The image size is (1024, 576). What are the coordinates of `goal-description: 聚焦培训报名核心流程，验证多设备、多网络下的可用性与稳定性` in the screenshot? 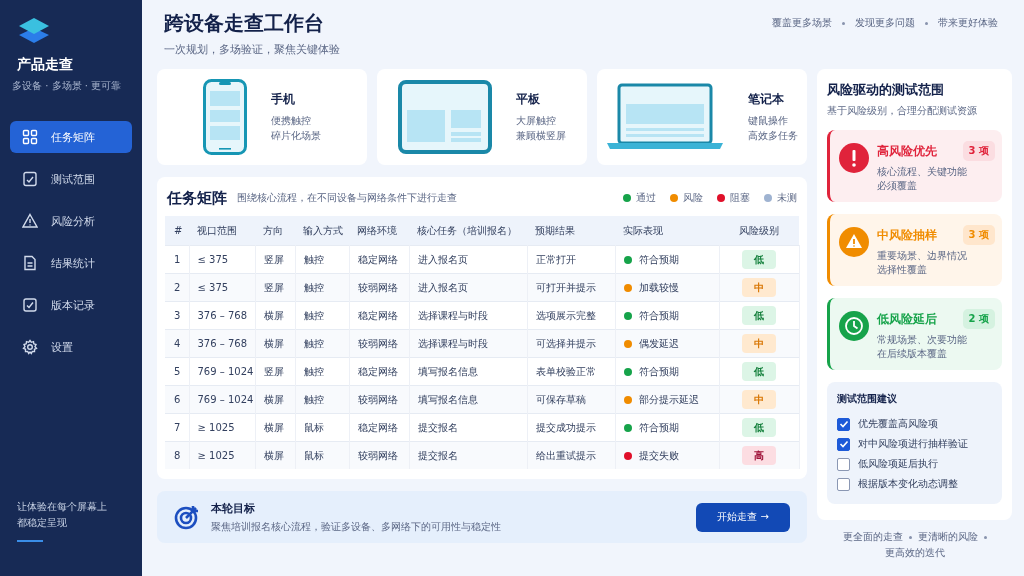 It's located at (356, 526).